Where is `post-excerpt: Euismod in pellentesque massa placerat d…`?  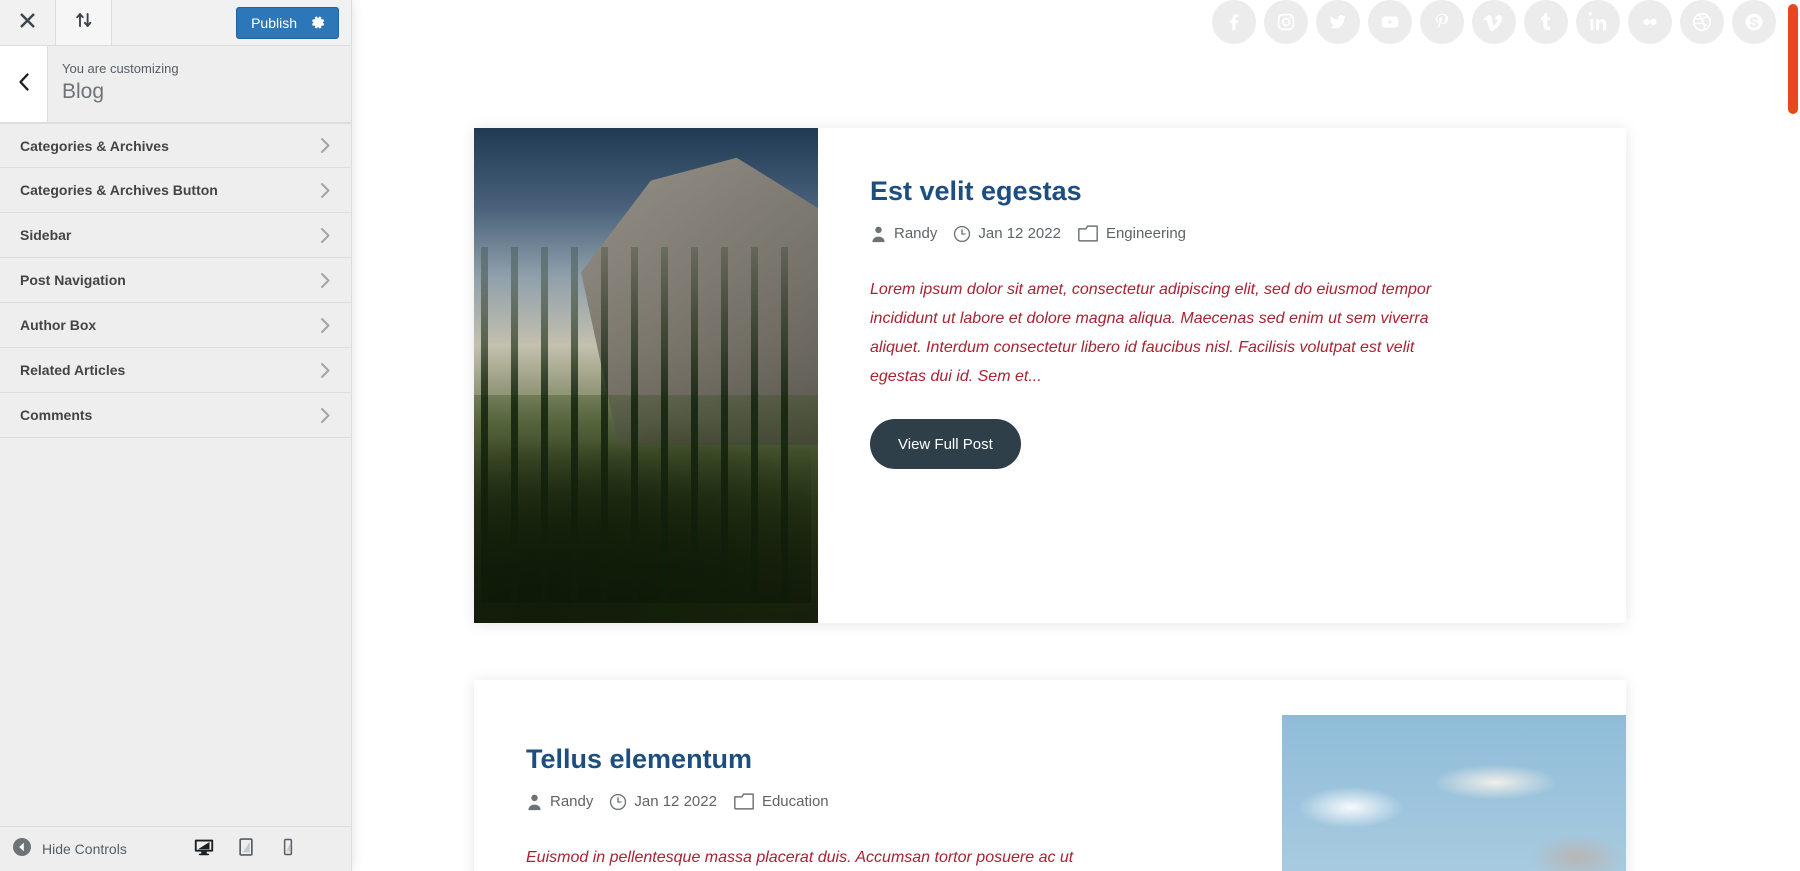 post-excerpt: Euismod in pellentesque massa placerat d… is located at coordinates (800, 857).